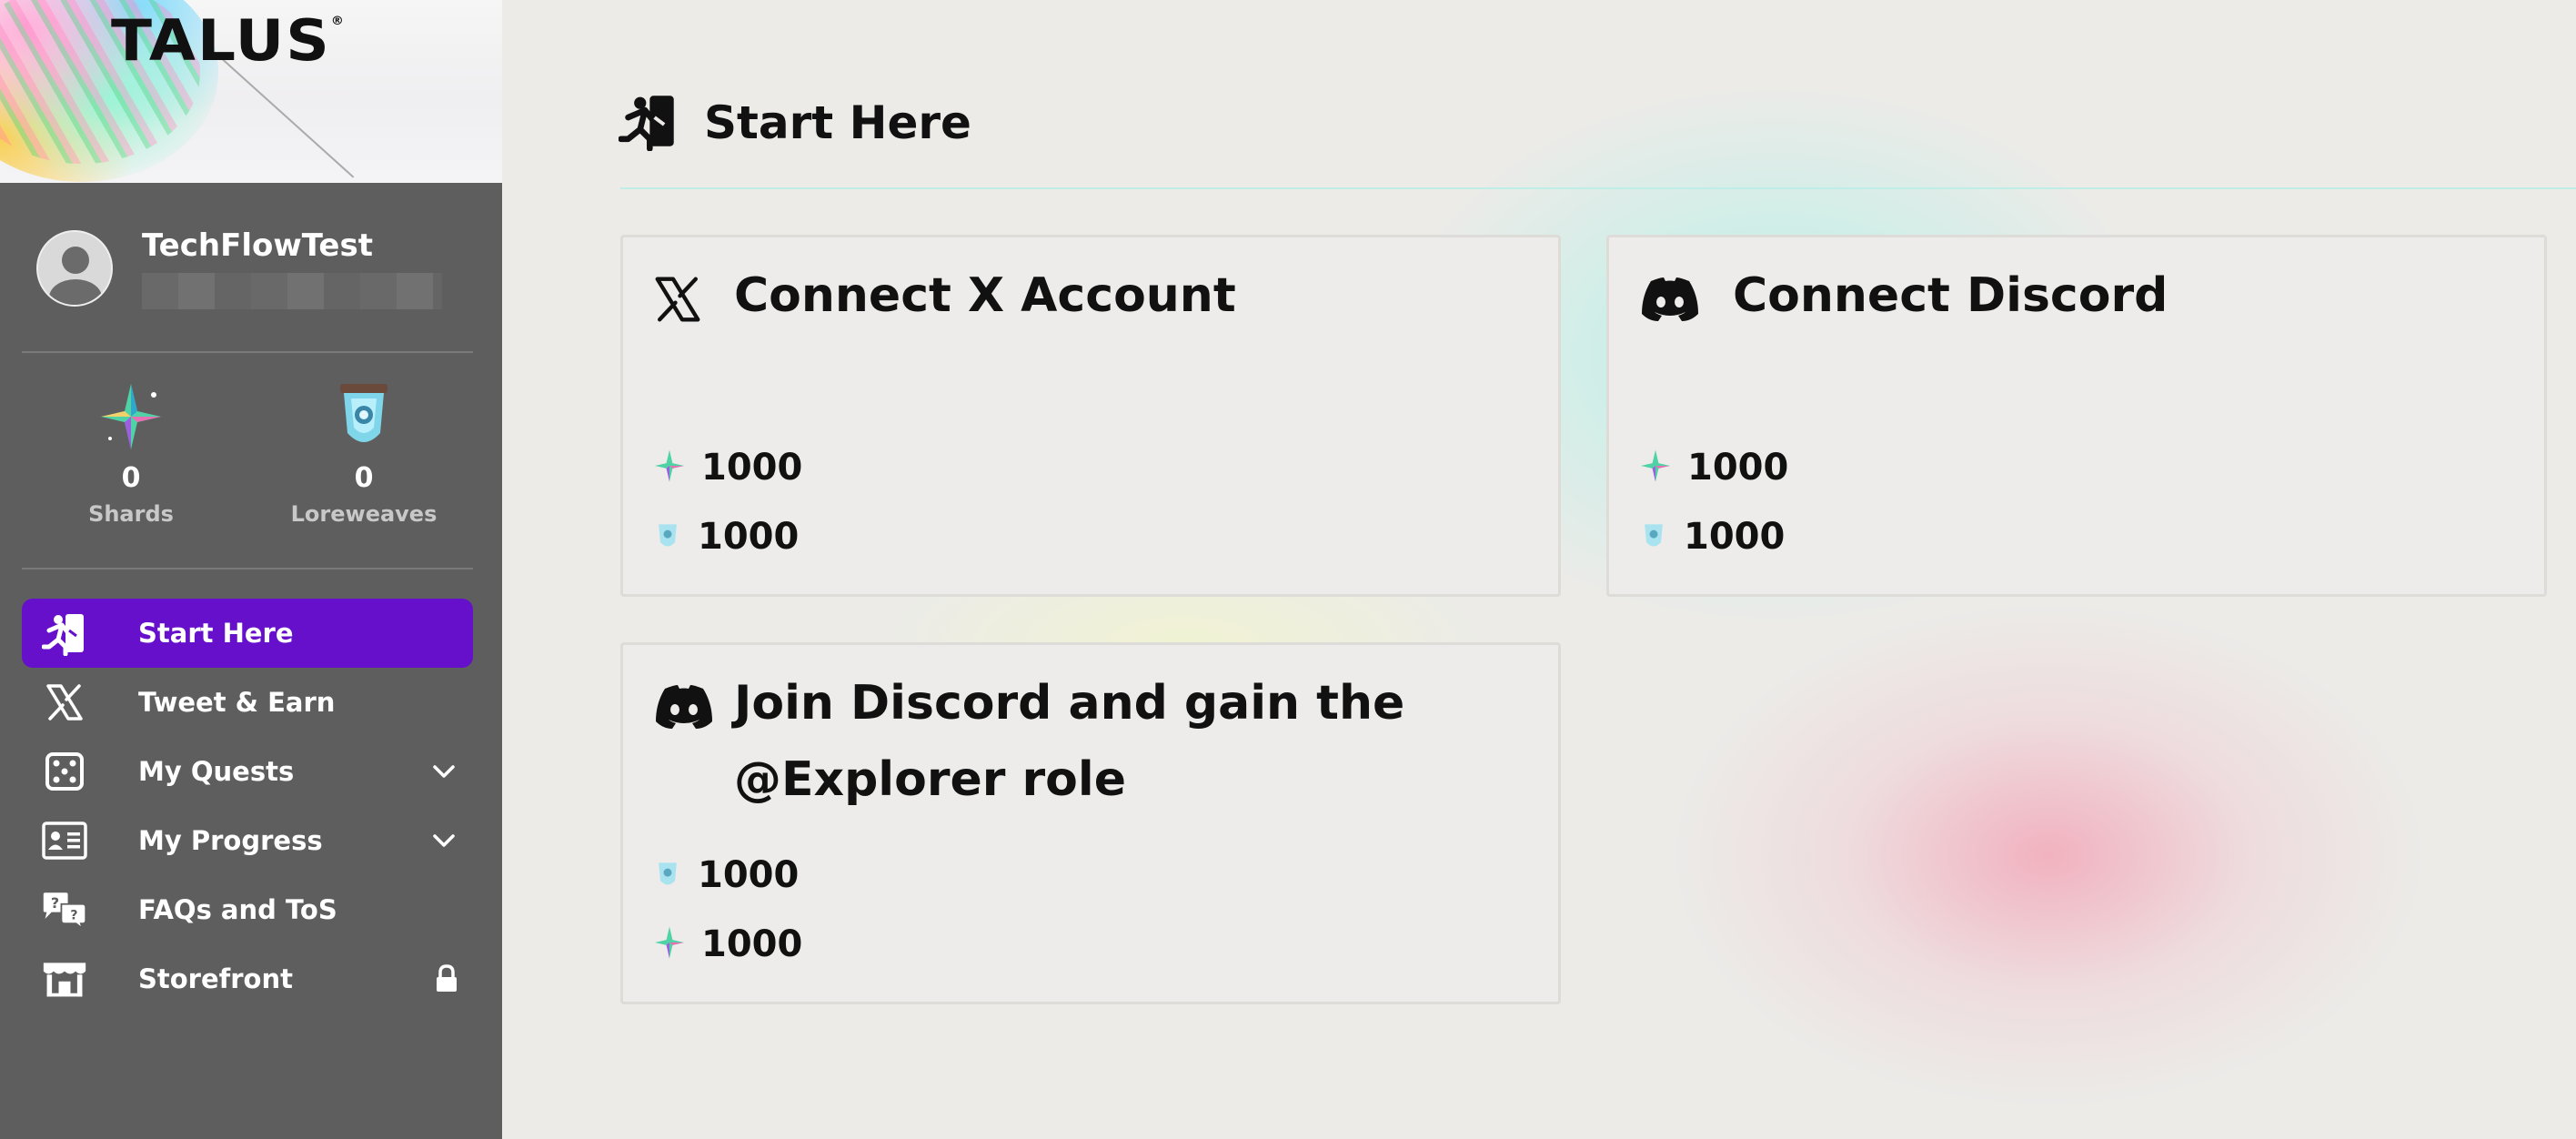  Describe the element at coordinates (237, 909) in the screenshot. I see `nav-label: FAQs and ToS` at that location.